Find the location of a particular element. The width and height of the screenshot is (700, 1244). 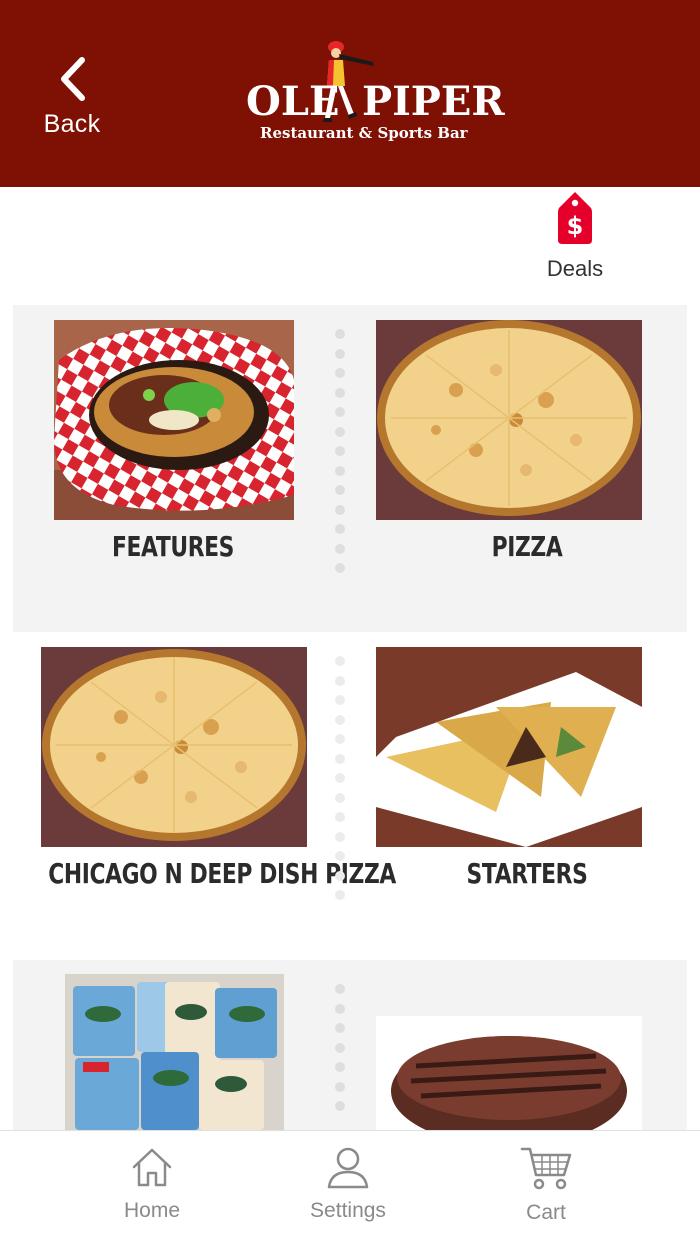

home-icon is located at coordinates (152, 1167).